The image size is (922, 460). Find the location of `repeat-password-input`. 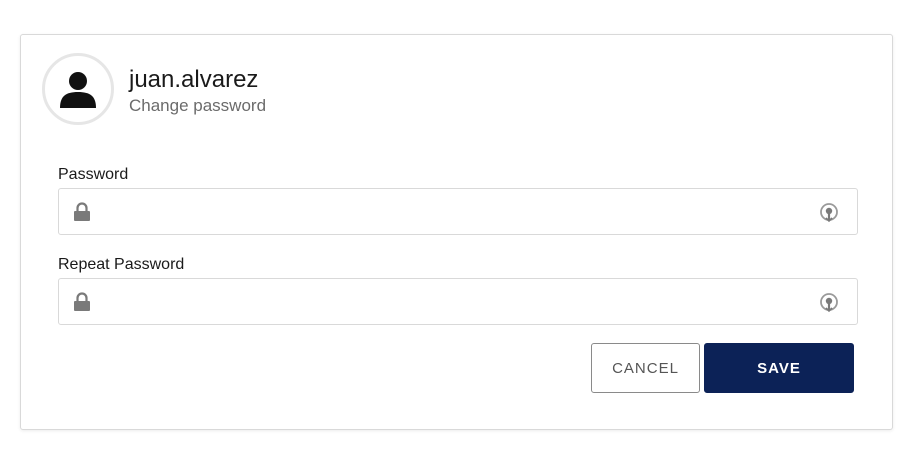

repeat-password-input is located at coordinates (455, 302).